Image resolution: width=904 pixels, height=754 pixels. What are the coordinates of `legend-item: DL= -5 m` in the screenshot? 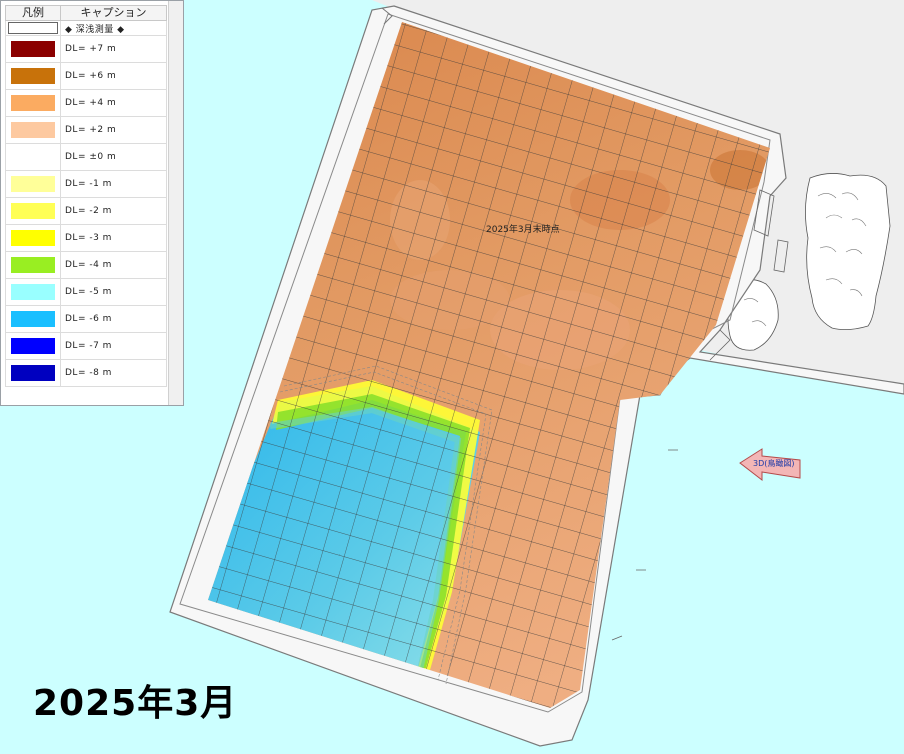 It's located at (86, 292).